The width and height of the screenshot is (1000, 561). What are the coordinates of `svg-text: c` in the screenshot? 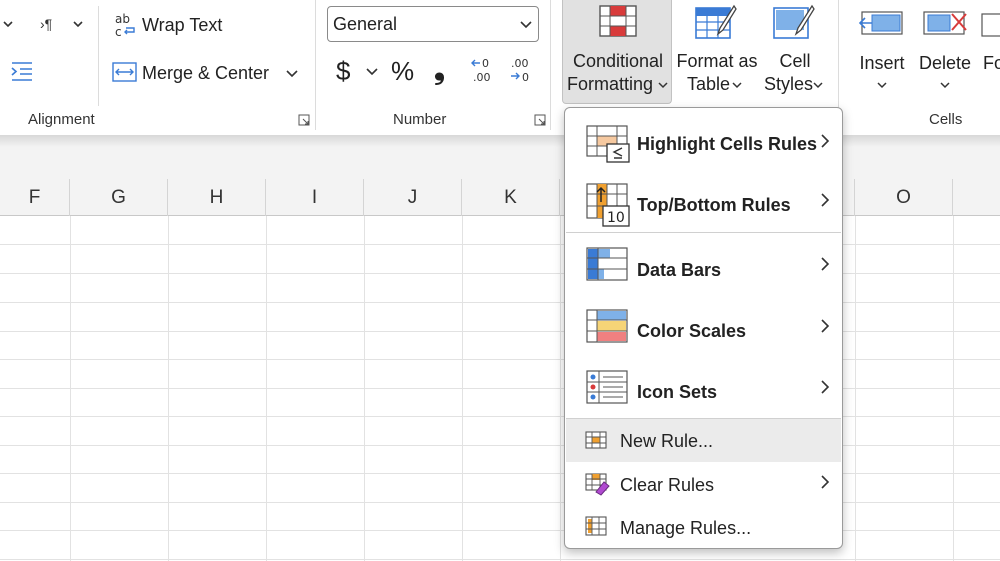 It's located at (118, 31).